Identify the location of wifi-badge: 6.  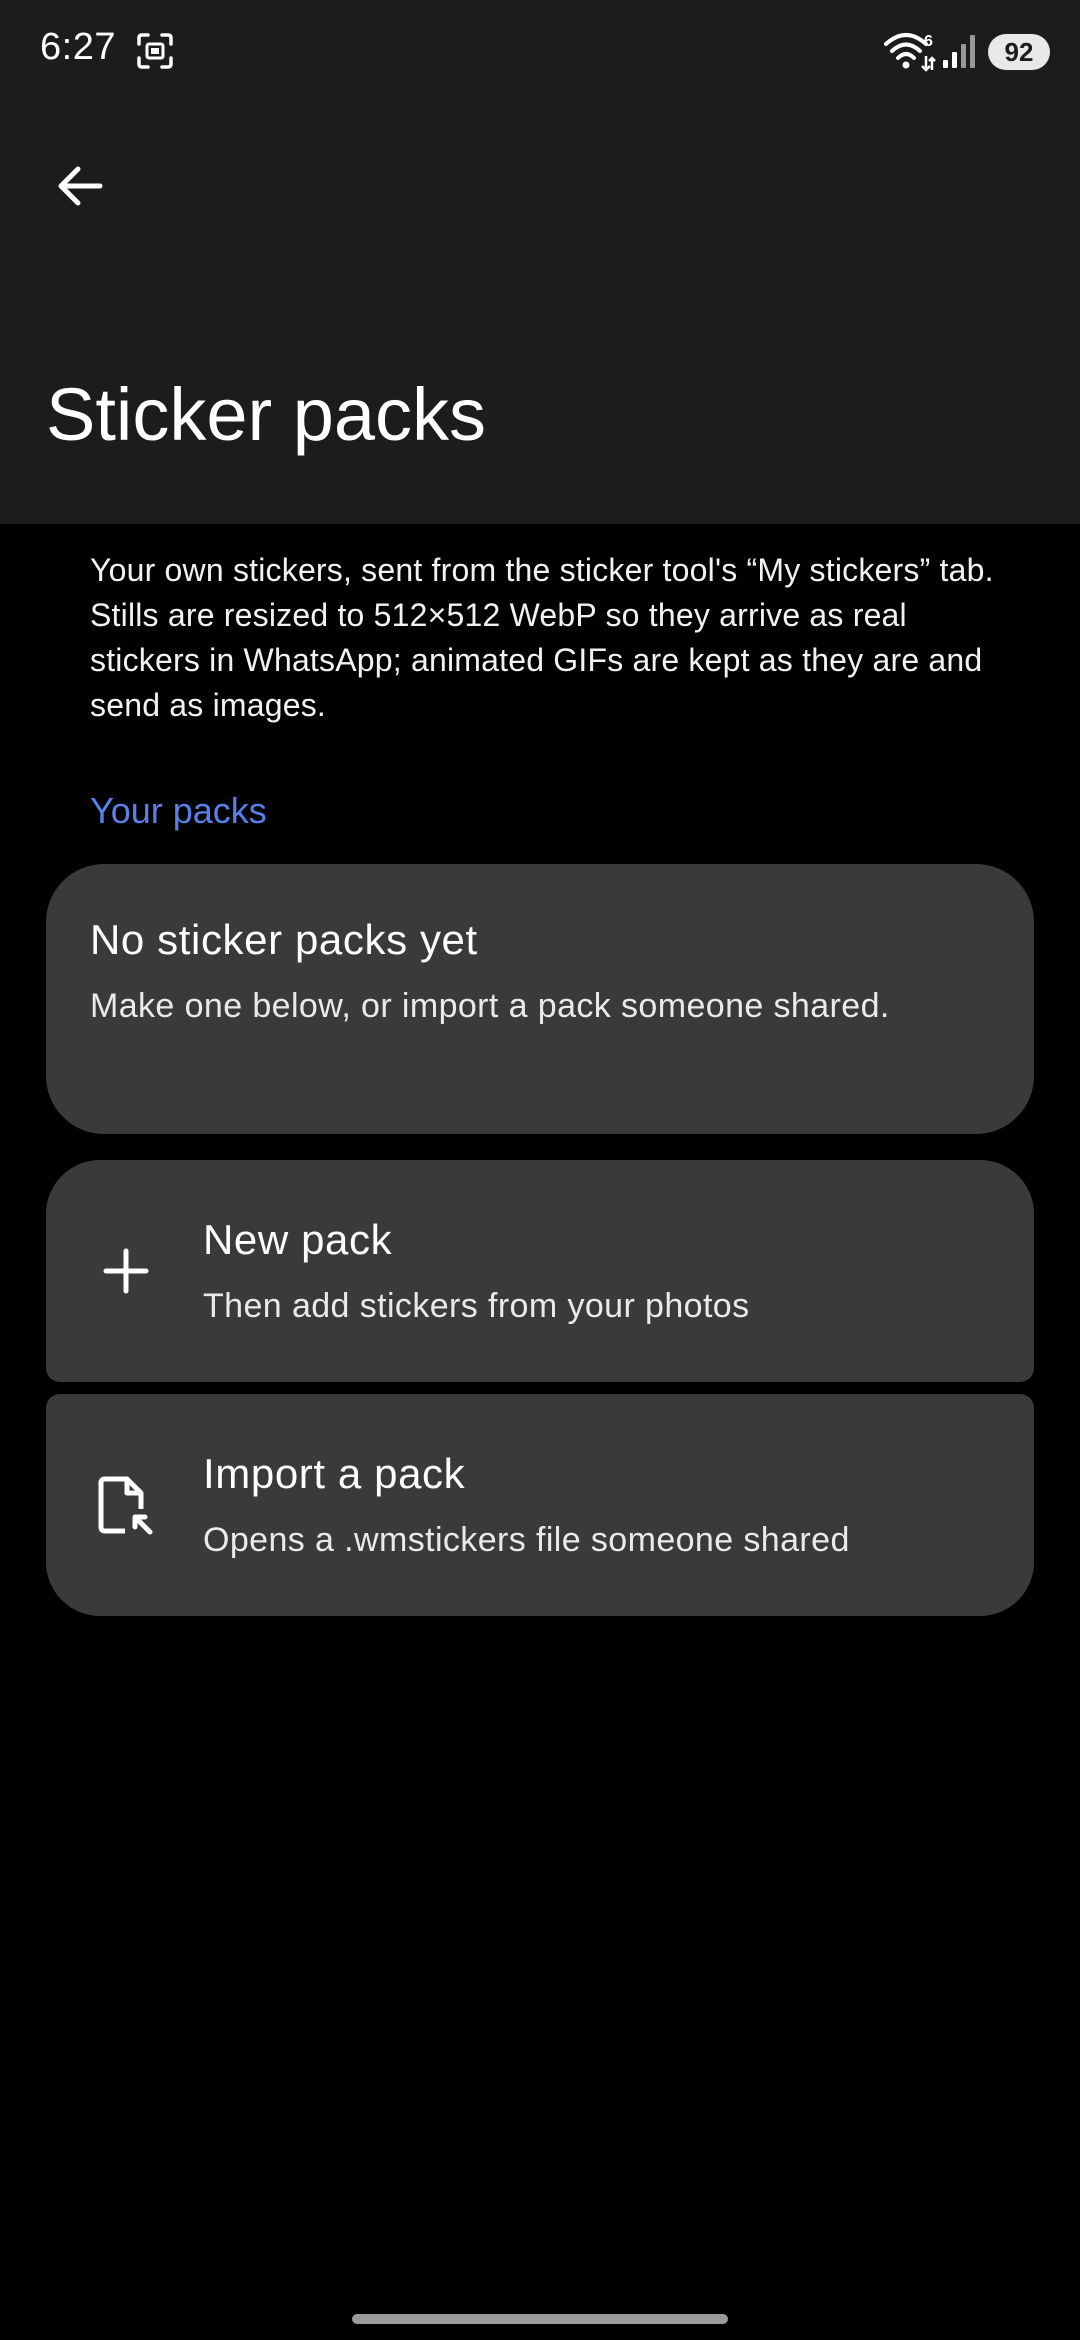
(928, 41).